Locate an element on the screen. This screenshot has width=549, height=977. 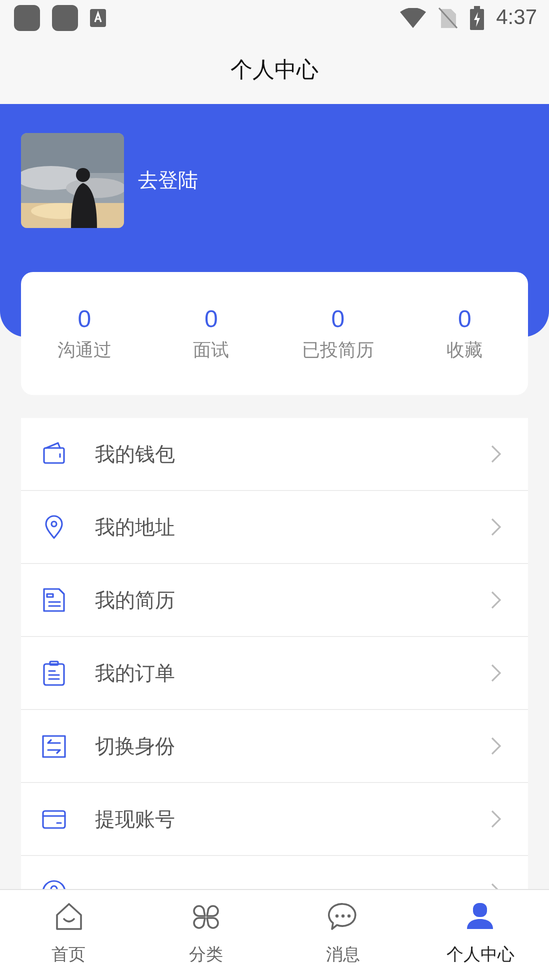
stat-label: 收藏 is located at coordinates (464, 350).